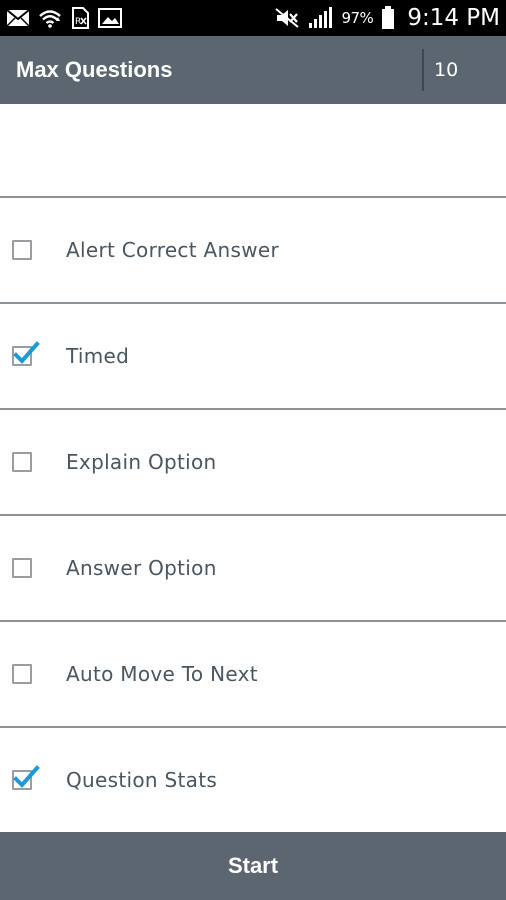  Describe the element at coordinates (141, 462) in the screenshot. I see `option-label: Explain Option` at that location.